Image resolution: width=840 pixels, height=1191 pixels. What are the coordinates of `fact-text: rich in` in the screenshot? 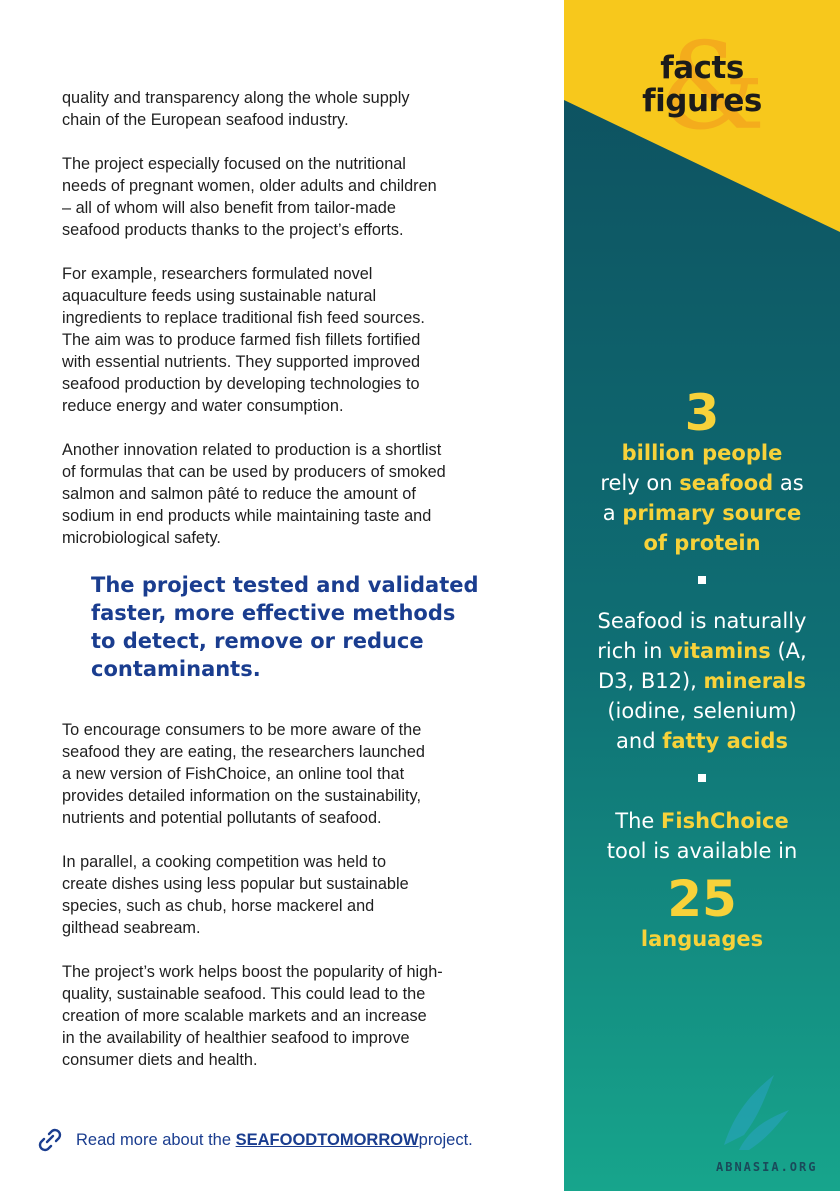 It's located at (633, 651).